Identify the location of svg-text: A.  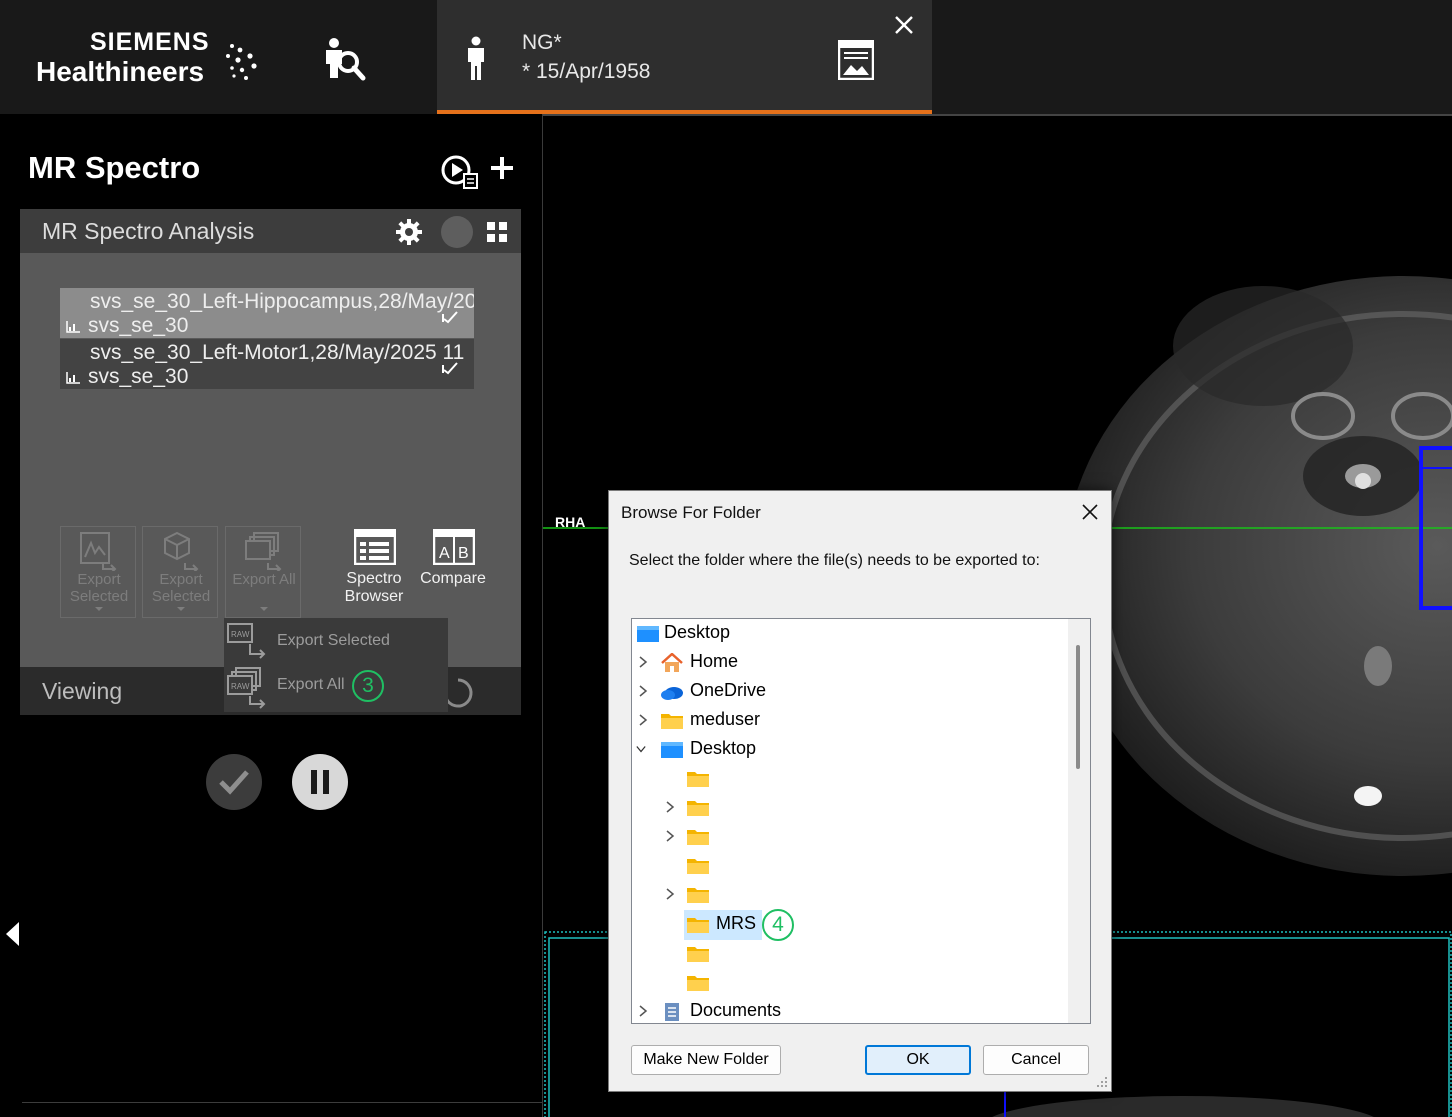
(444, 553).